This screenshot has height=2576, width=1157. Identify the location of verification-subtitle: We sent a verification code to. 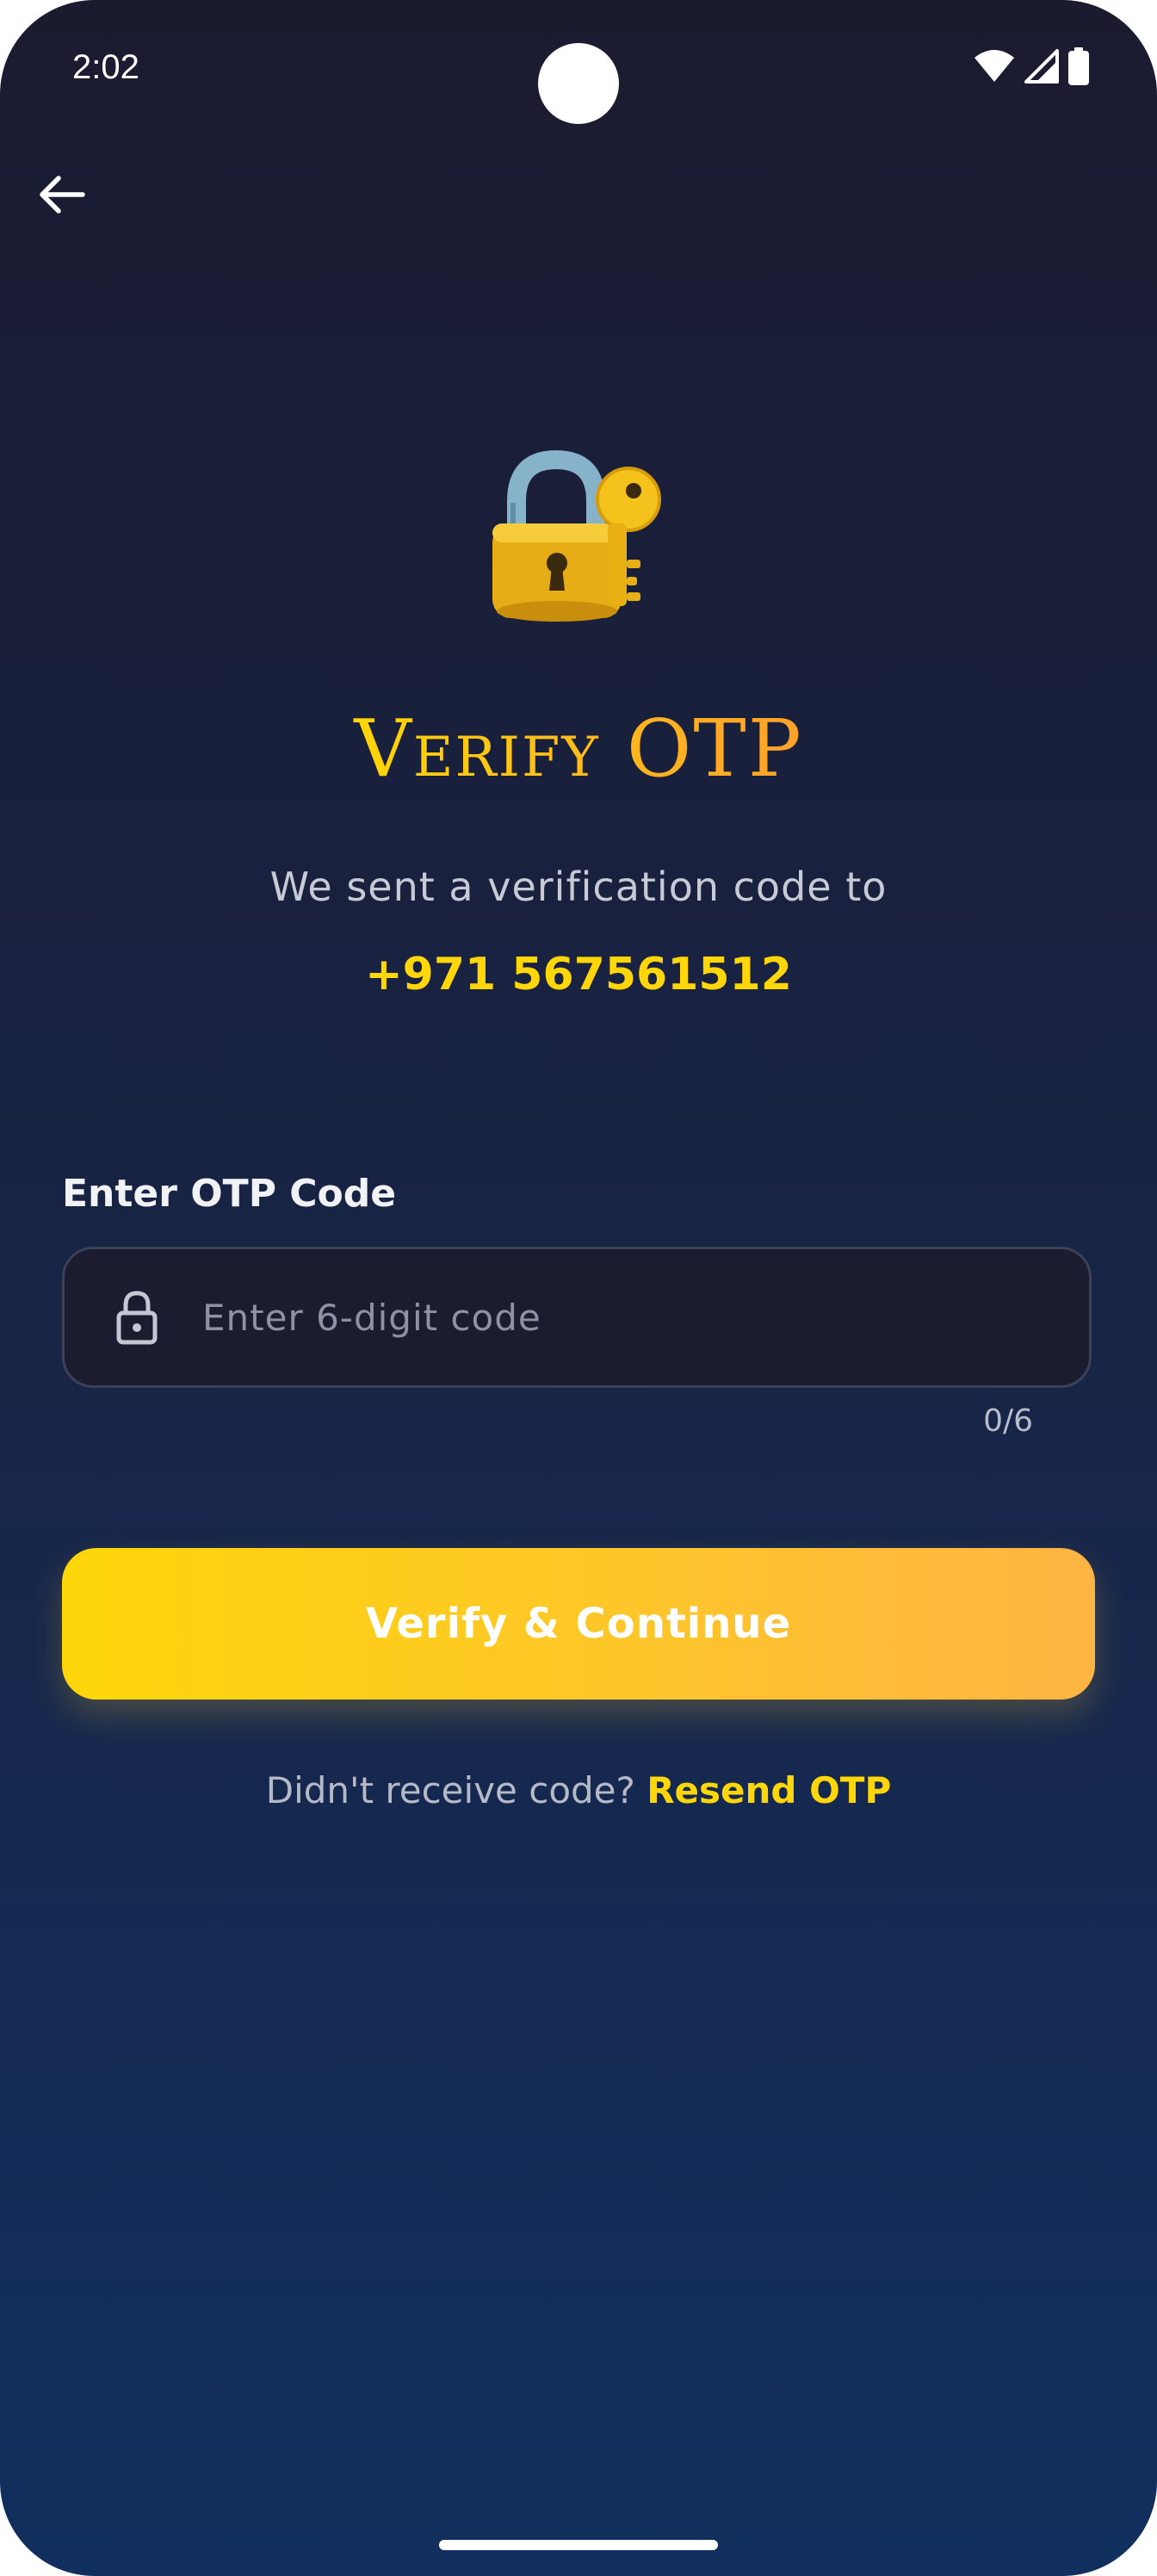
(579, 887).